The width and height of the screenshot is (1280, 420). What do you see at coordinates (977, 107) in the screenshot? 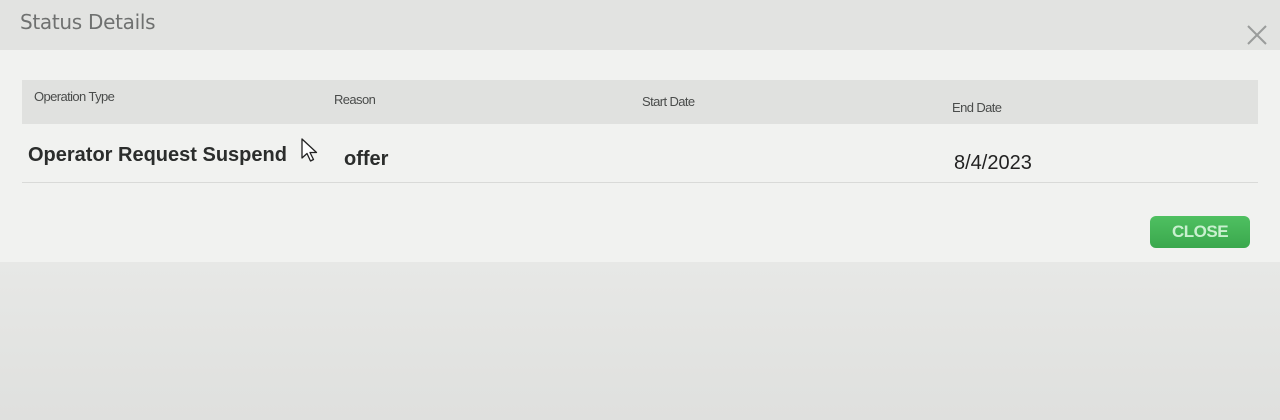
I see `column-header-end-date: End Date` at bounding box center [977, 107].